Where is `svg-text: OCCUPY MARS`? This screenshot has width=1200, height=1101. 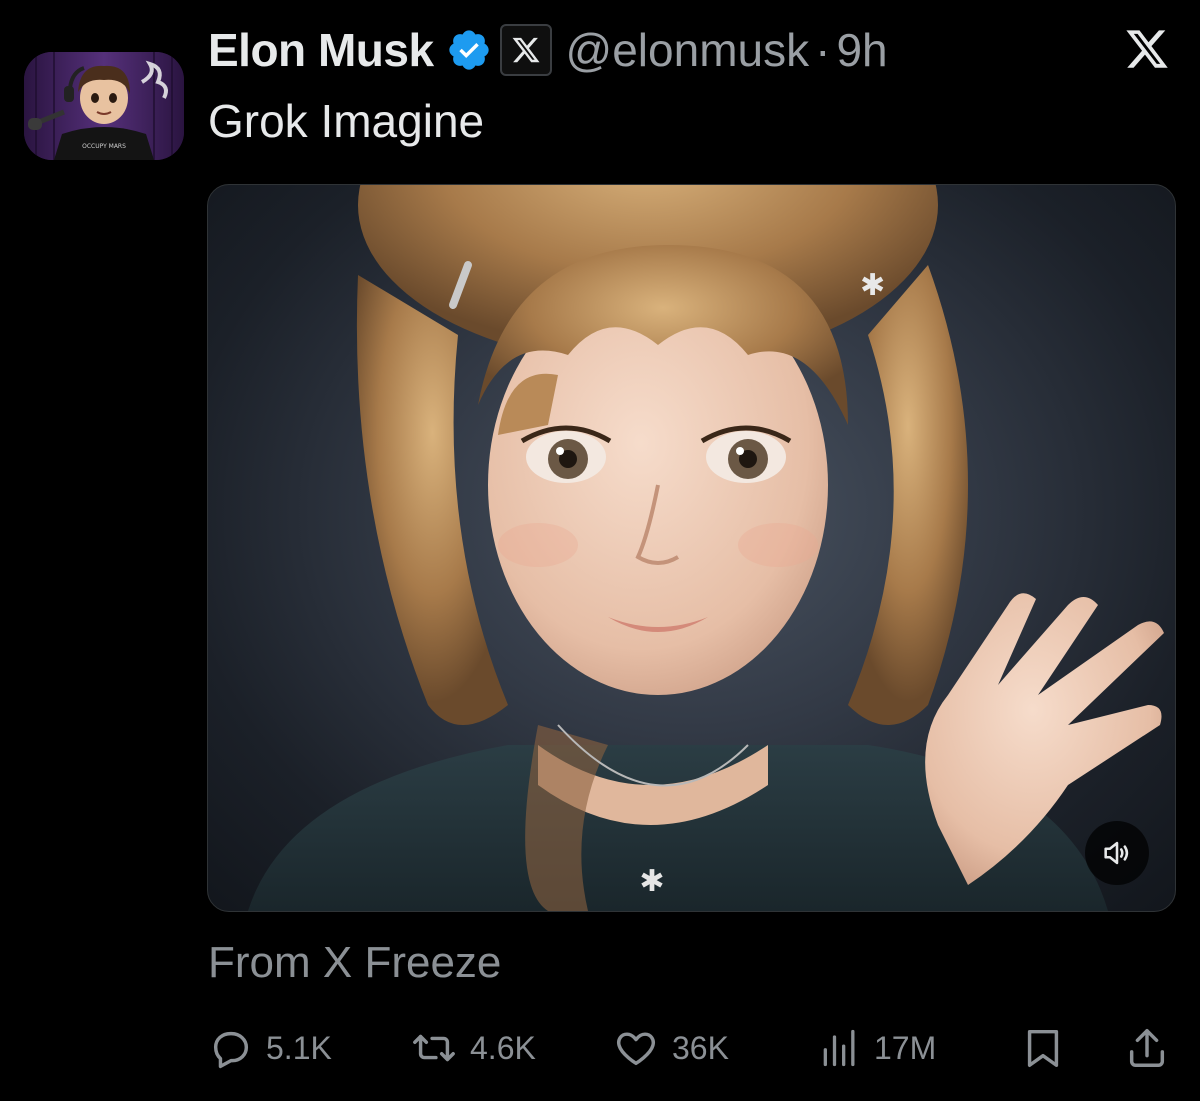
svg-text: OCCUPY MARS is located at coordinates (104, 146).